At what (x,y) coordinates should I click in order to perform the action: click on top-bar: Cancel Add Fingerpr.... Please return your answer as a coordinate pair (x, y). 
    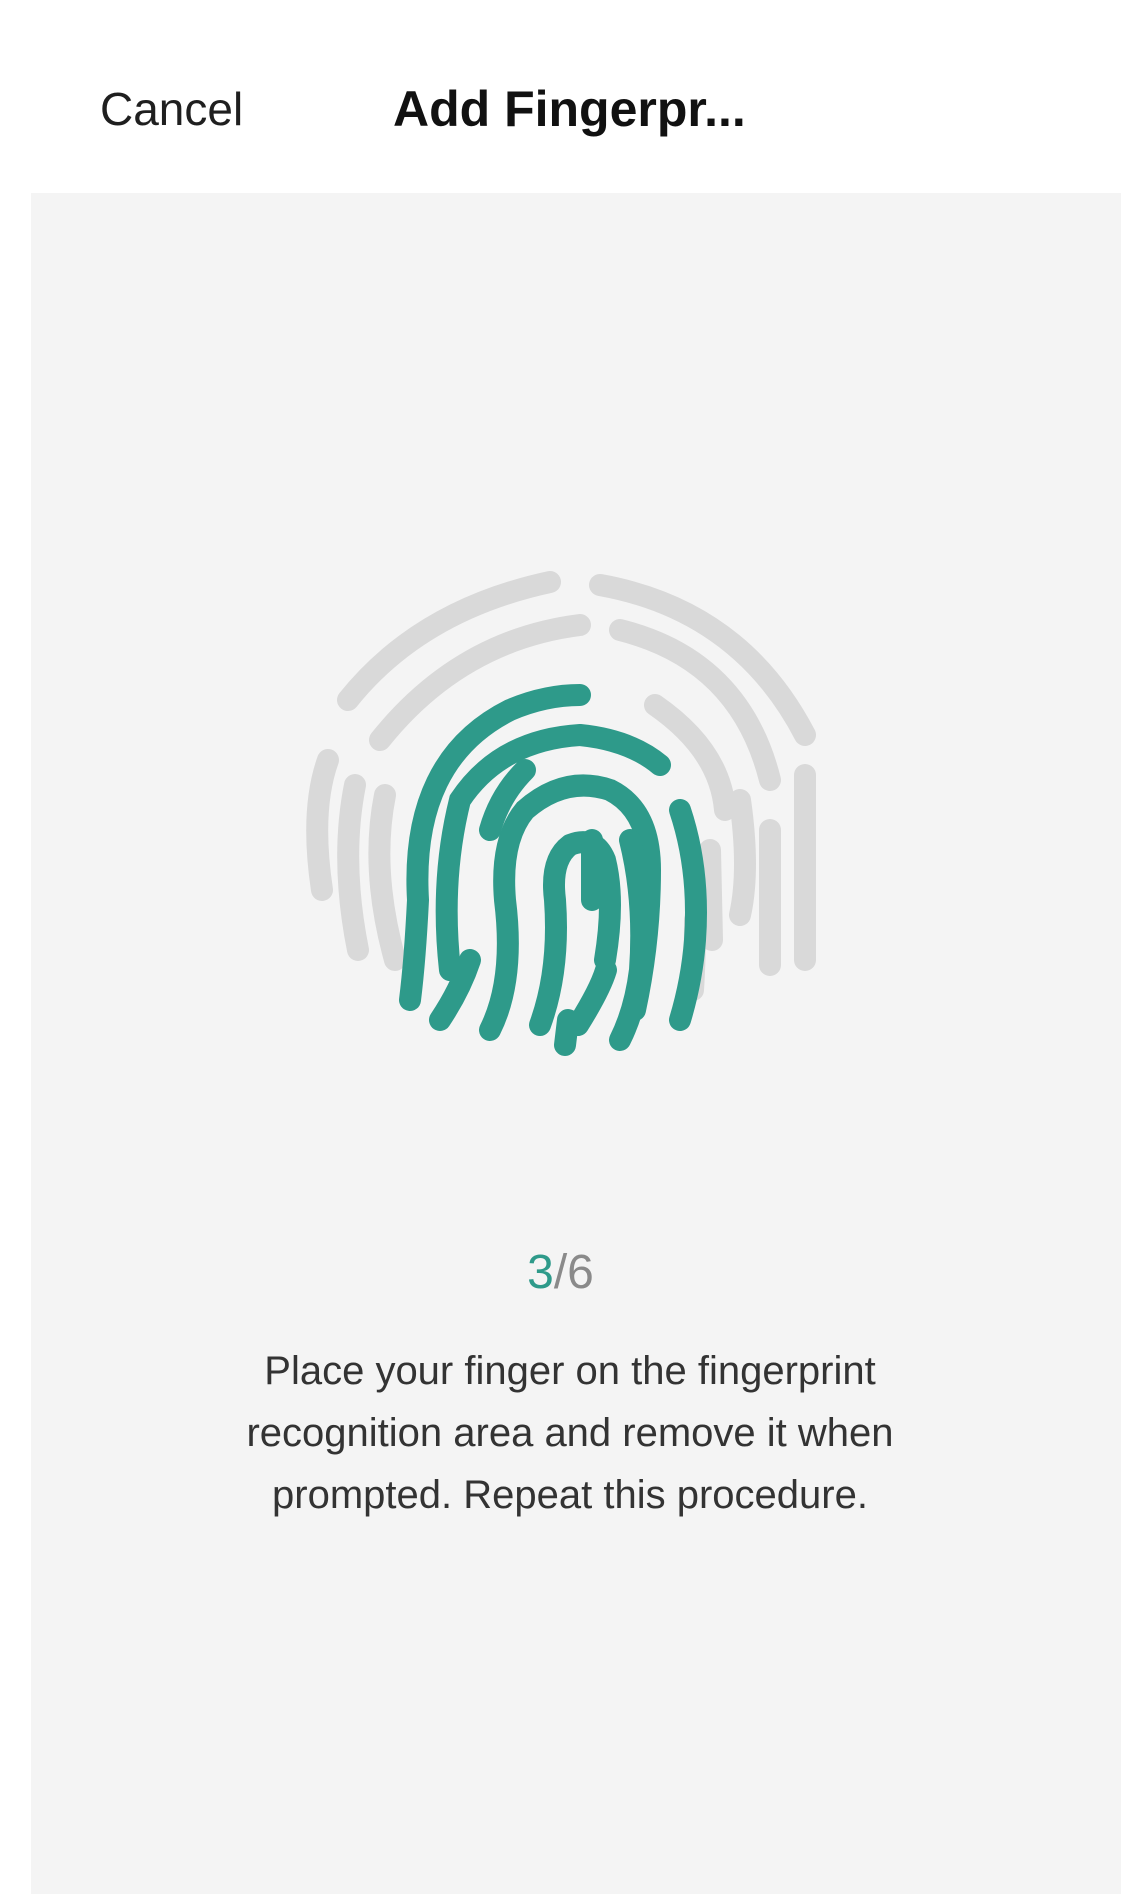
    Looking at the image, I should click on (560, 95).